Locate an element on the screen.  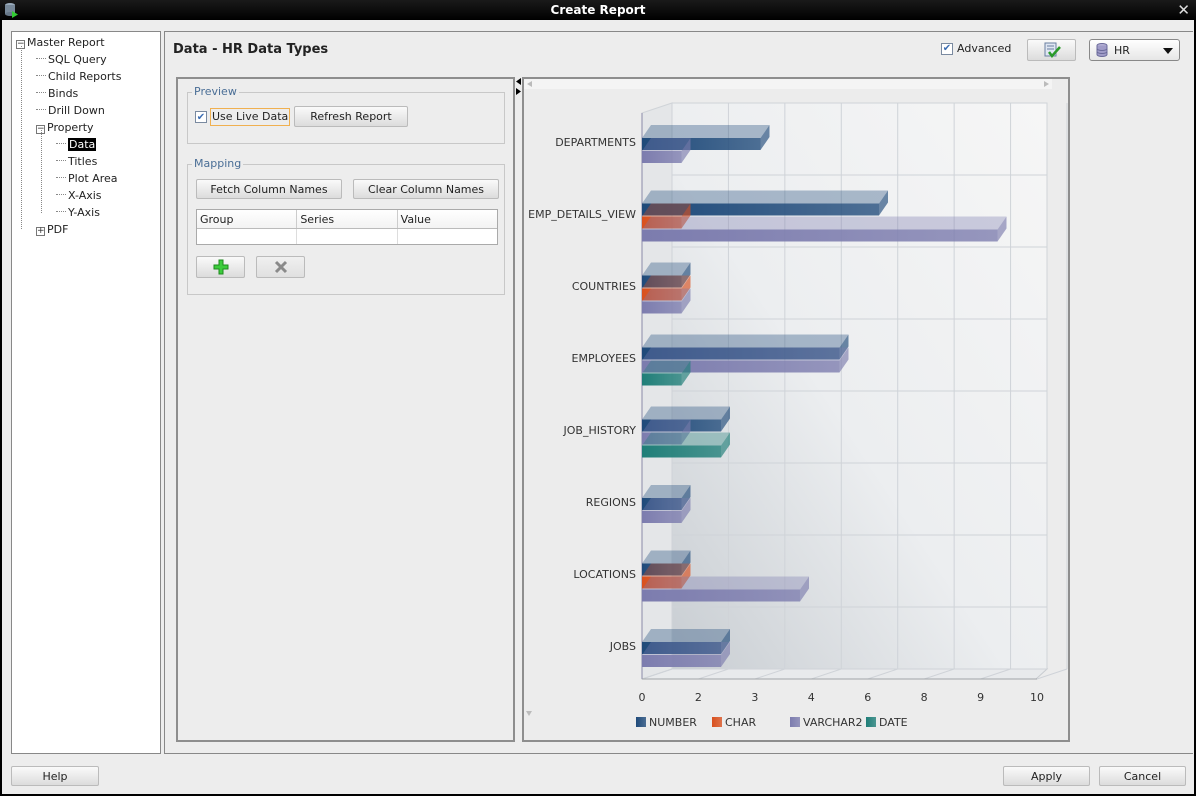
expand-icon: + is located at coordinates (40, 231).